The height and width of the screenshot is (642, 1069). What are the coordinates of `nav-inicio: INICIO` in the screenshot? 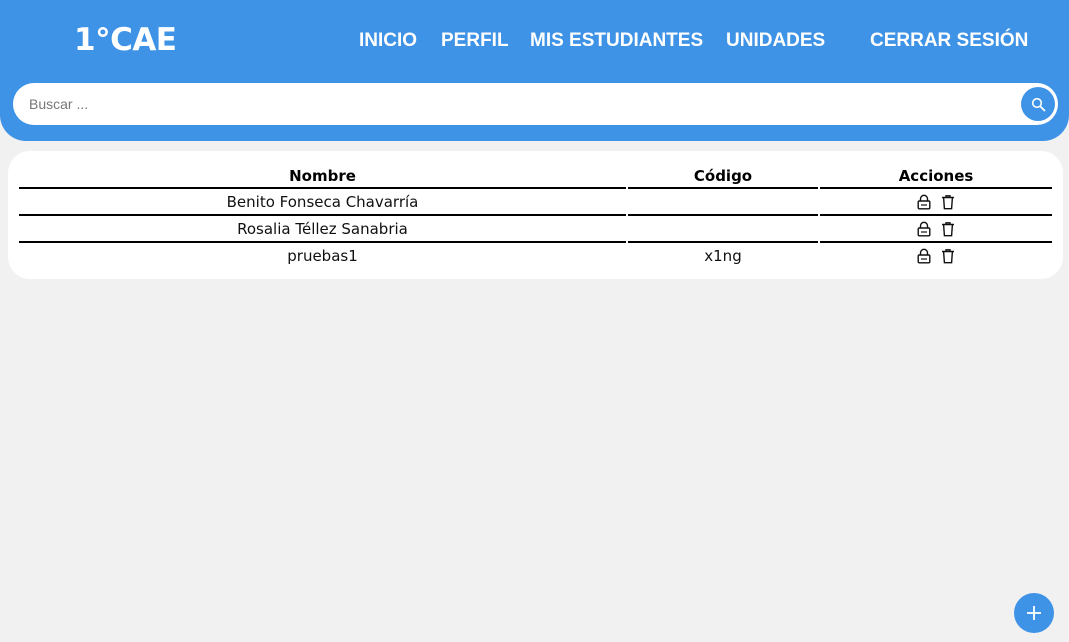 It's located at (388, 41).